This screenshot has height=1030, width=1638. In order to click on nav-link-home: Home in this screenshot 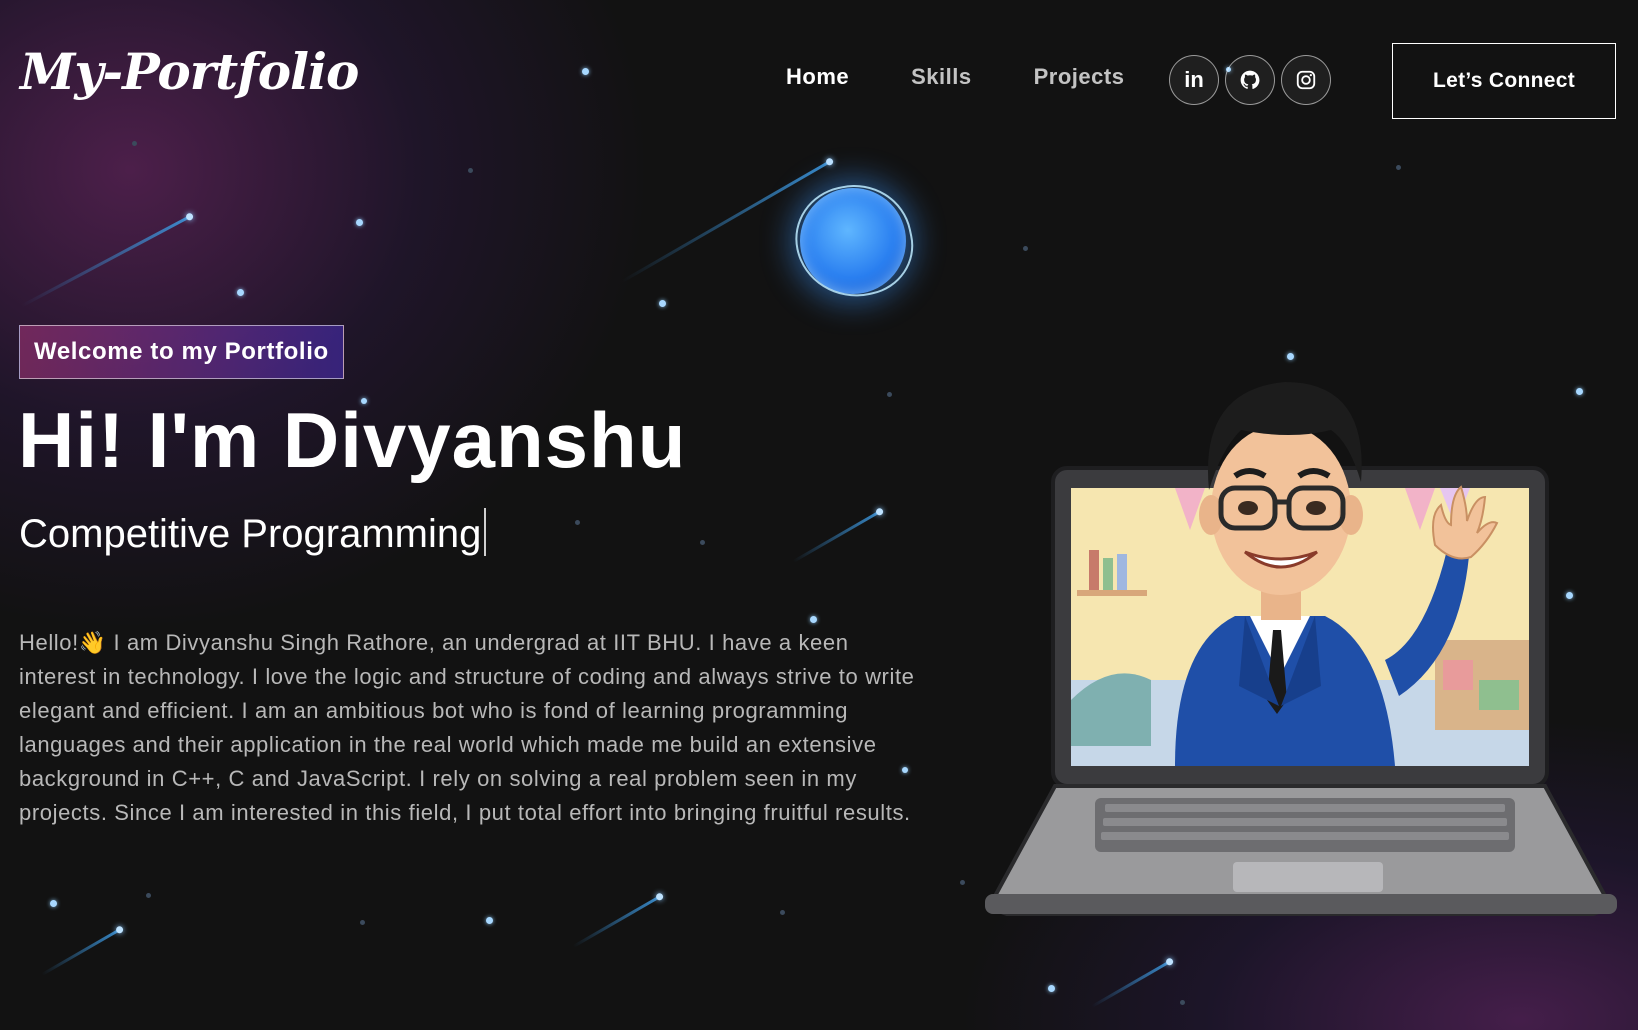, I will do `click(817, 77)`.